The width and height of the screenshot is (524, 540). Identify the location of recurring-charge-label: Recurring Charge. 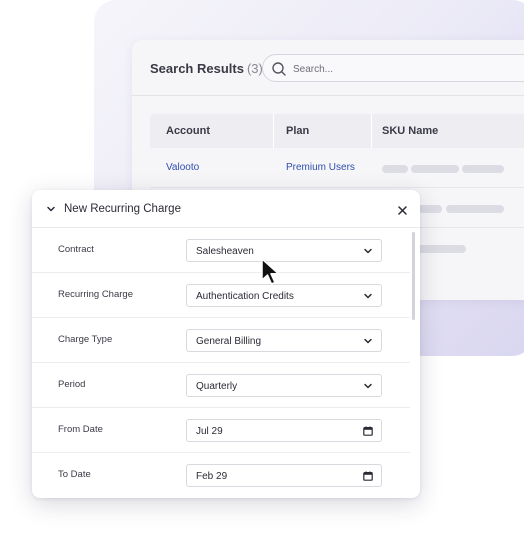
(95, 294).